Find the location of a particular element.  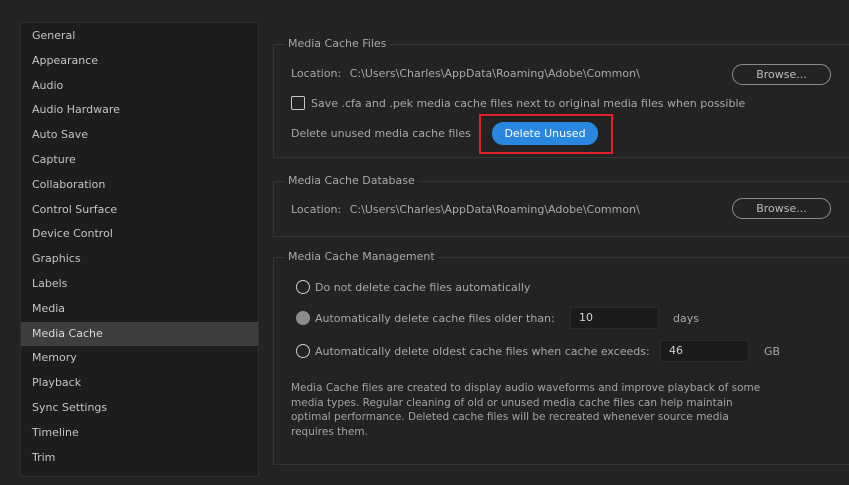

delete-unused-button: Delete Unused is located at coordinates (545, 133).